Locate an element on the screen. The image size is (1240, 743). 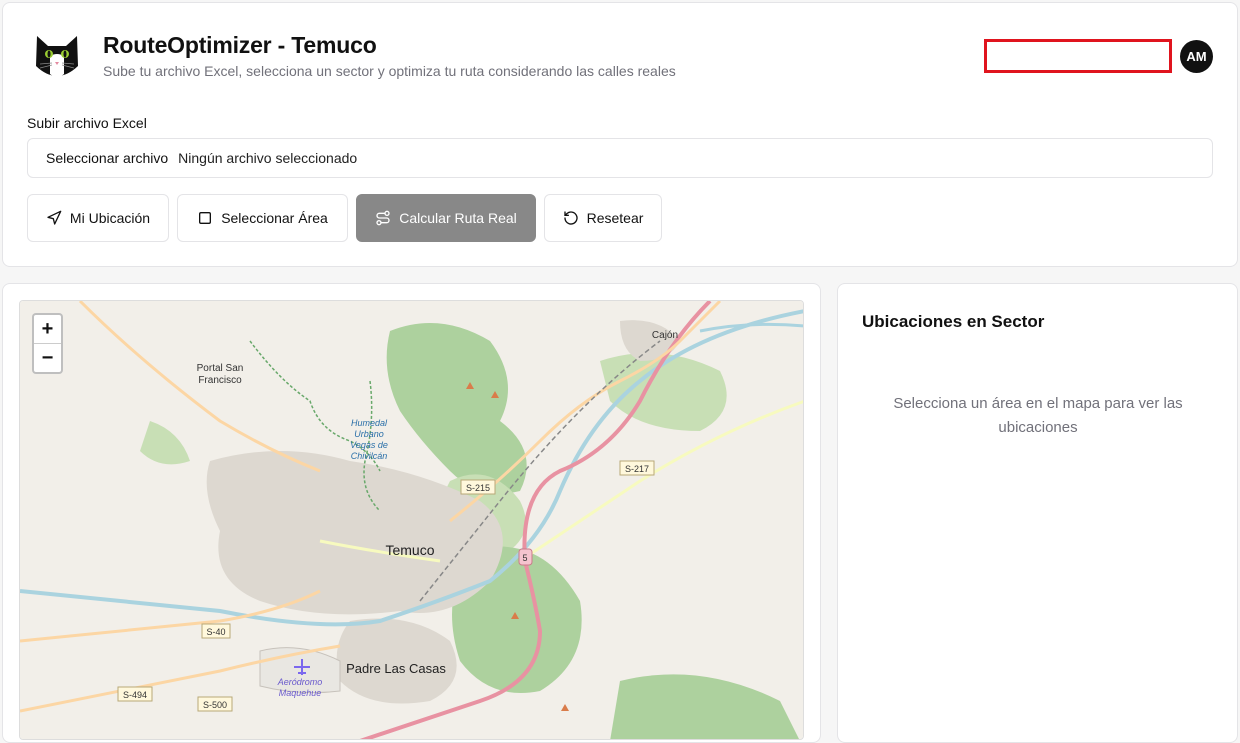
zoom-in-button: + is located at coordinates (47, 329).